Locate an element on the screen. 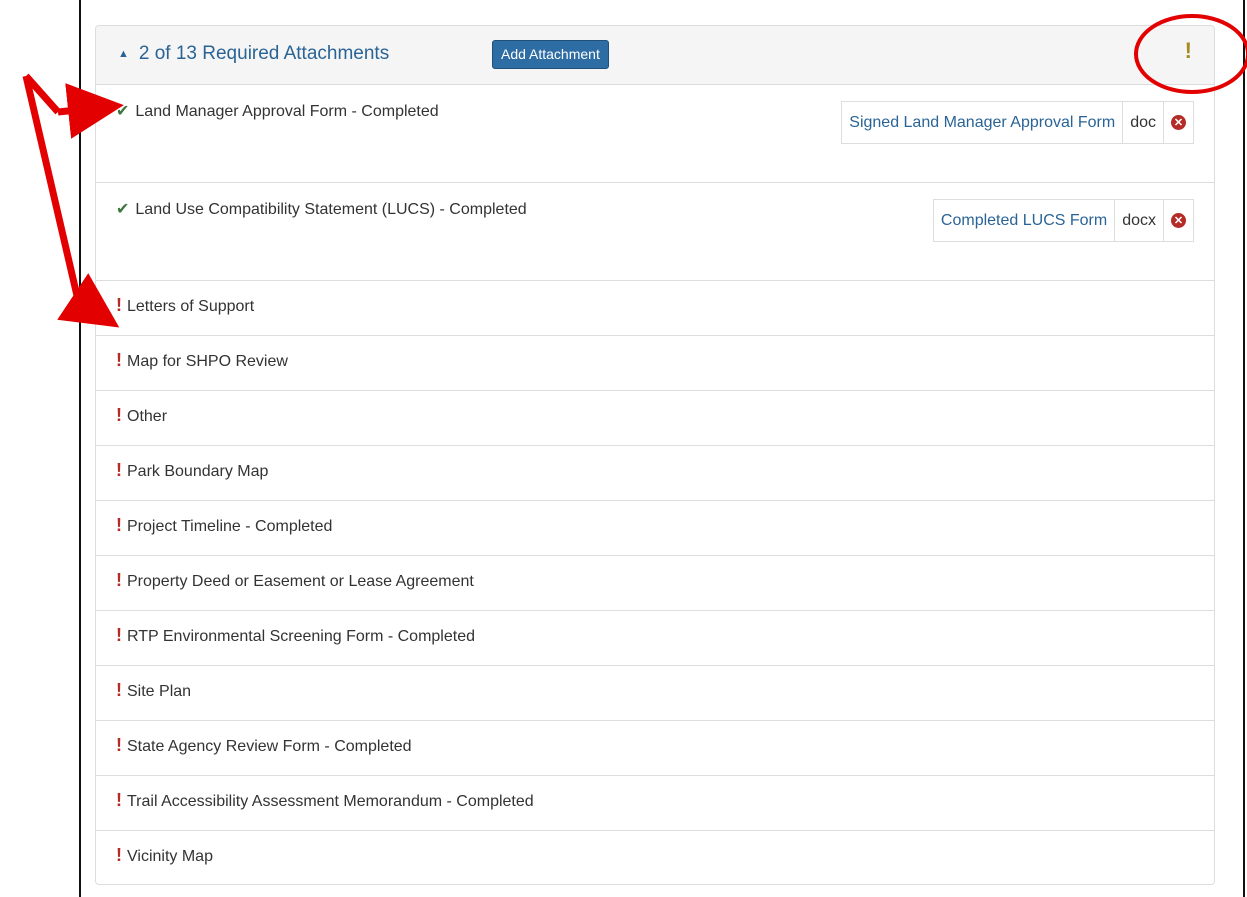  file-link: Signed Land Manager Approval Form is located at coordinates (982, 123).